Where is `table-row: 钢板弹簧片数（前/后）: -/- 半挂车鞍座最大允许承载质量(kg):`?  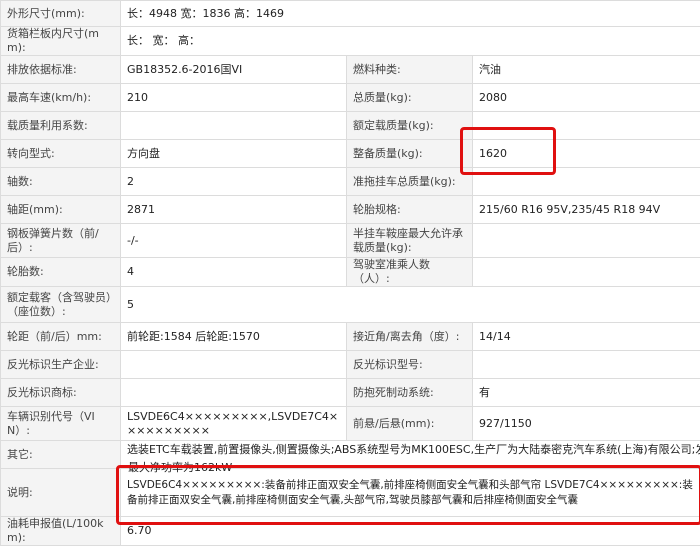
table-row: 钢板弹簧片数（前/后）: -/- 半挂车鞍座最大允许承载质量(kg): is located at coordinates (350, 240).